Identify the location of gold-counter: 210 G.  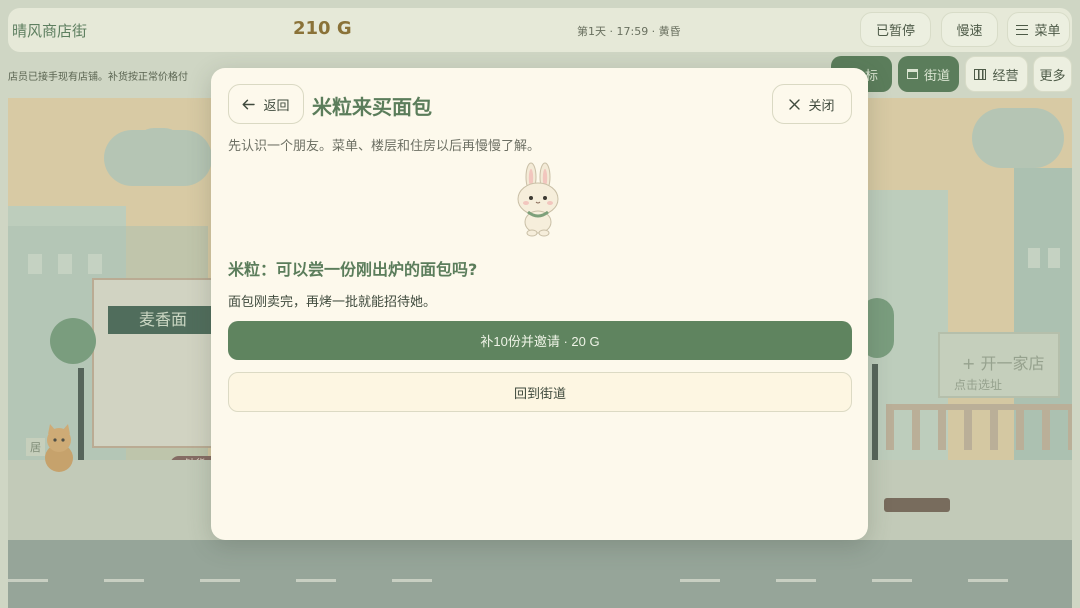
(322, 28).